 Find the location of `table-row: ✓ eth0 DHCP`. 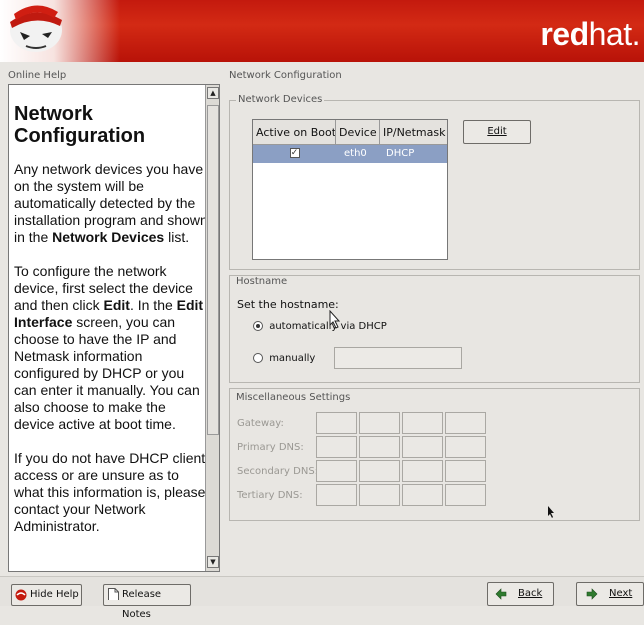

table-row: ✓ eth0 DHCP is located at coordinates (350, 154).